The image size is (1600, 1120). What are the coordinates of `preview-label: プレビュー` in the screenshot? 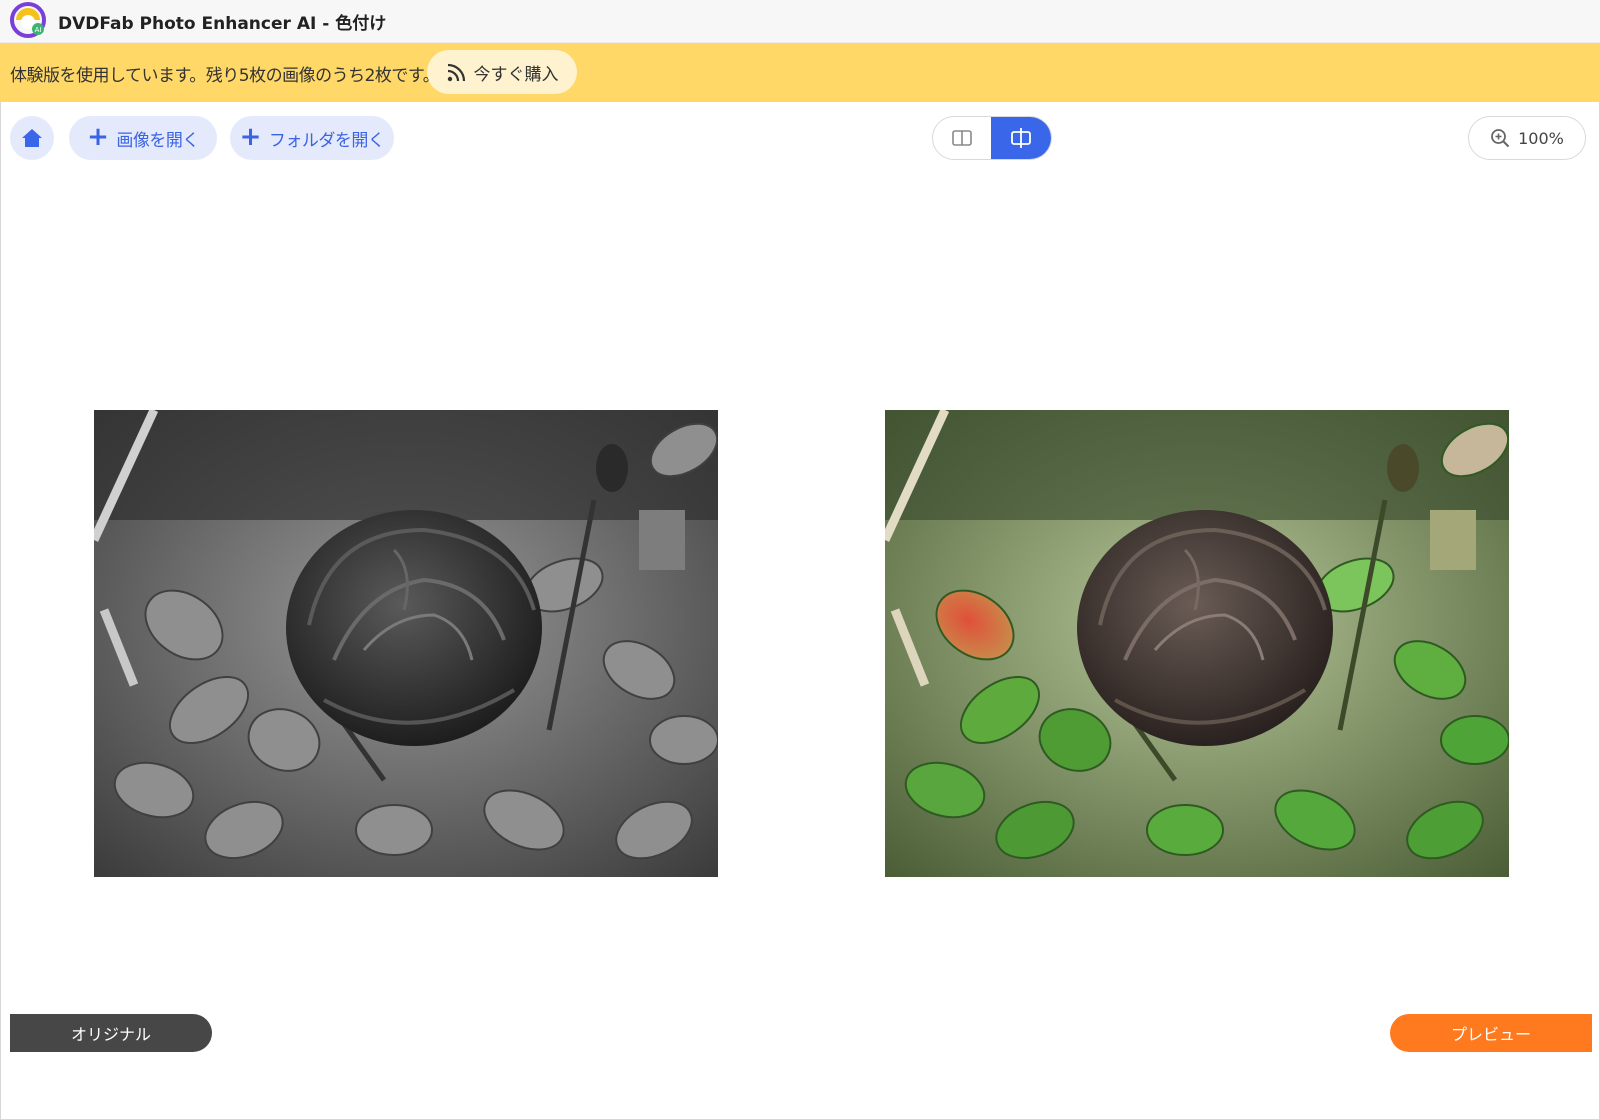 It's located at (1490, 1034).